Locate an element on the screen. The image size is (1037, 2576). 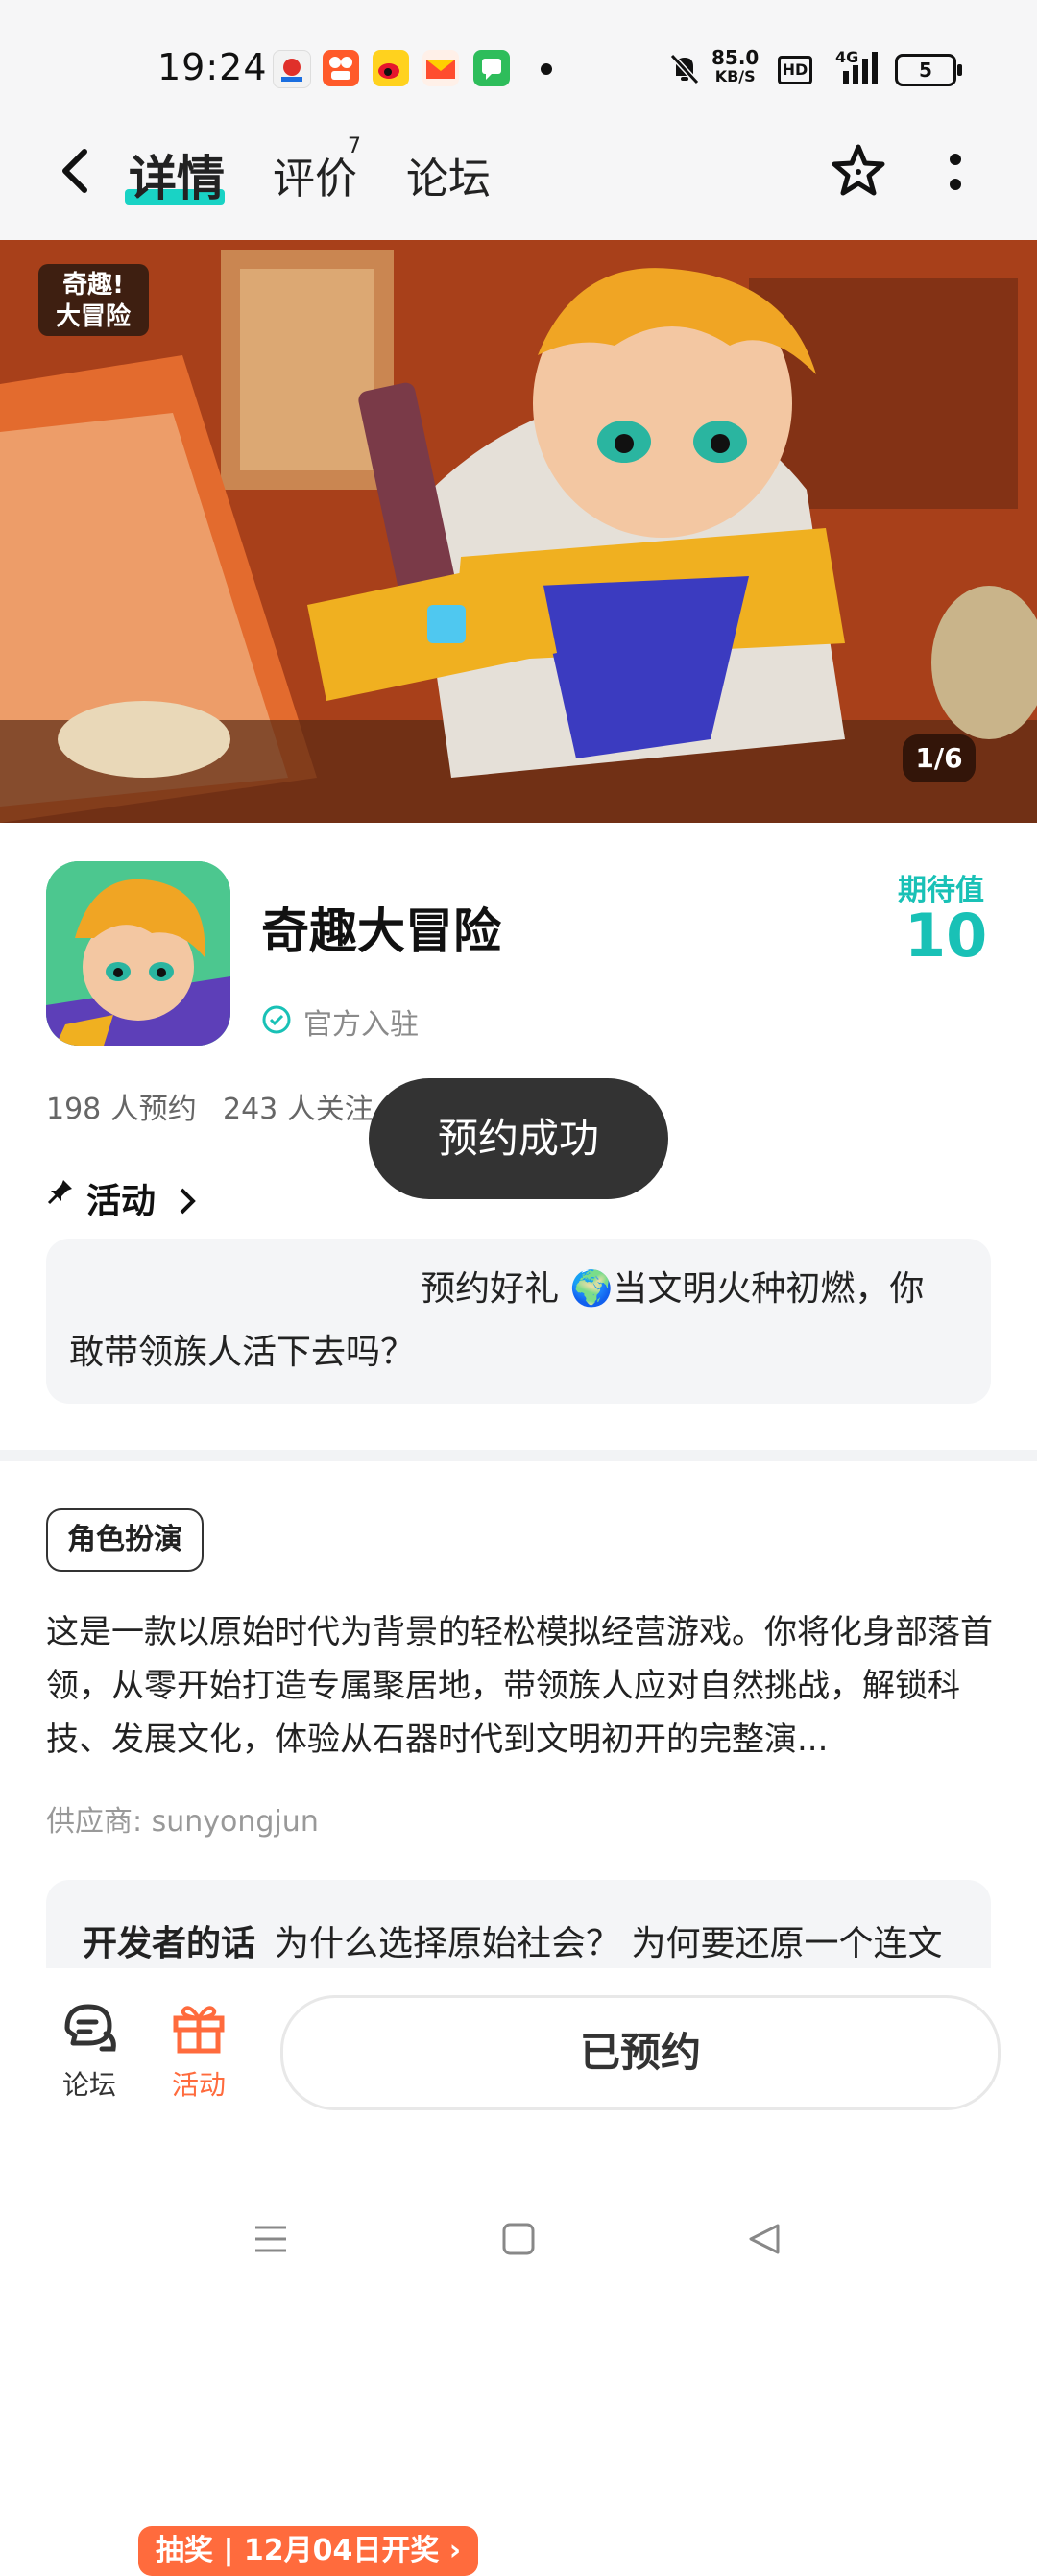
developer-notes: 开发者的话 为什么选择原始社会？ 为何要还原一个连文 is located at coordinates (512, 1940).